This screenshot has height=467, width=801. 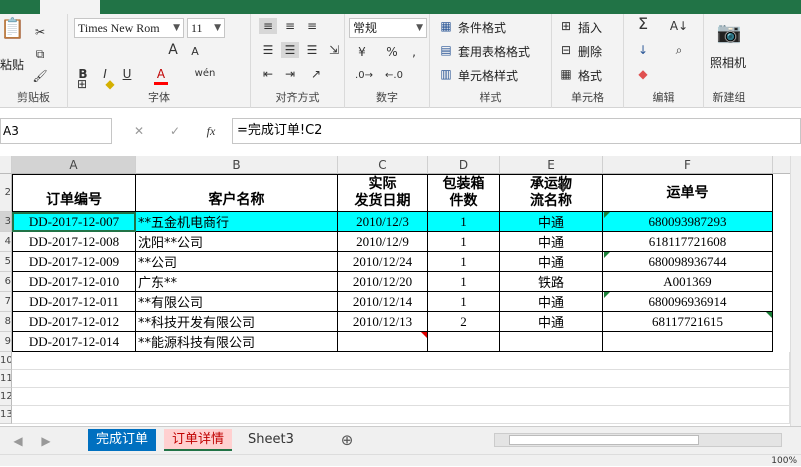 I want to click on insert-button: 插入, so click(x=590, y=27).